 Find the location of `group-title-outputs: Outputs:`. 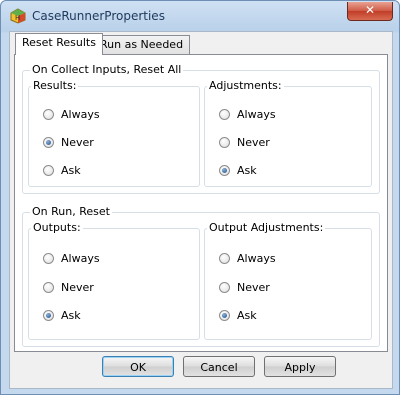

group-title-outputs: Outputs: is located at coordinates (57, 227).